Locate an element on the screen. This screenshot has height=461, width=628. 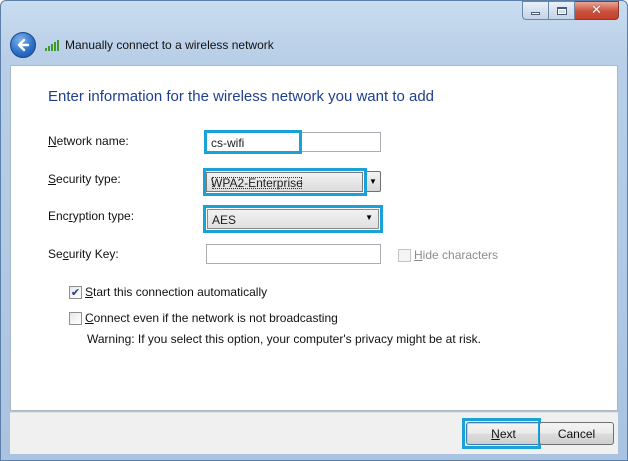
start-automatically-checkbox: ✔ is located at coordinates (75, 292).